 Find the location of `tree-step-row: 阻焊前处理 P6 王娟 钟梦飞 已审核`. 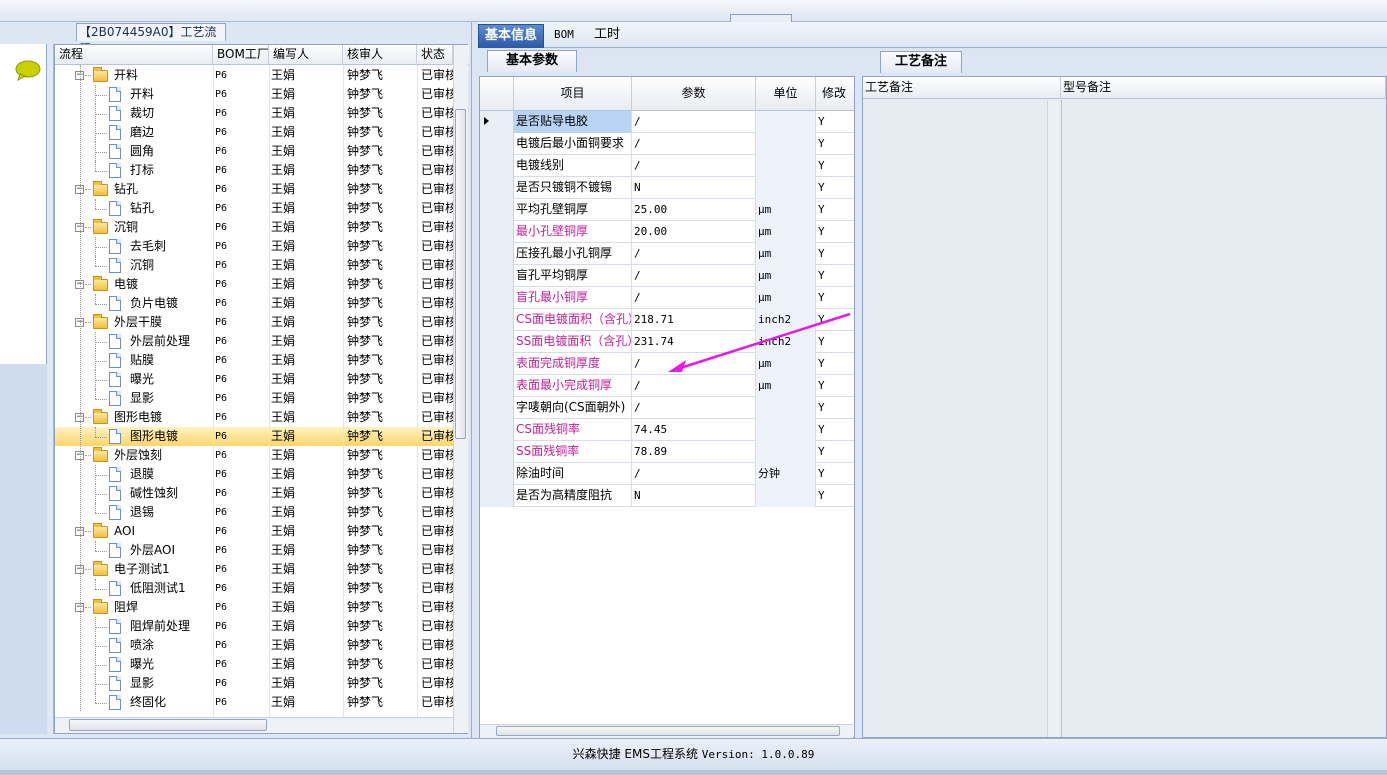

tree-step-row: 阻焊前处理 P6 王娟 钟梦飞 已审核 is located at coordinates (254, 626).